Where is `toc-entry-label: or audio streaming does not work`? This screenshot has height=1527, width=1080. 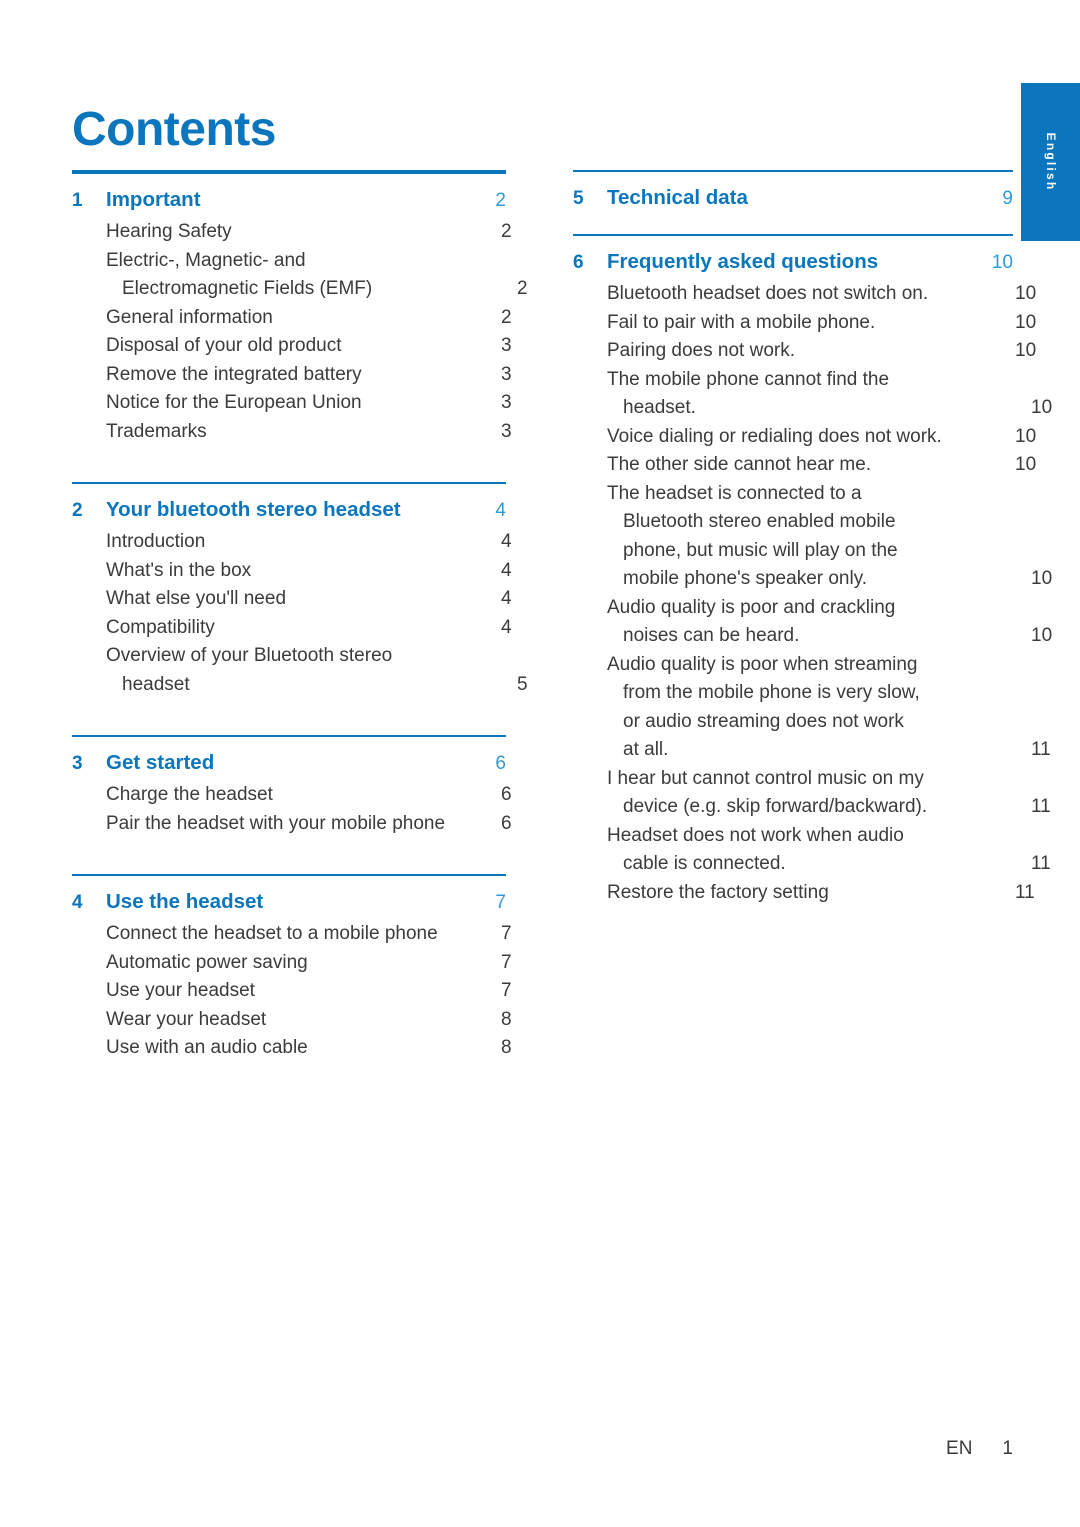
toc-entry-label: or audio streaming does not work is located at coordinates (763, 721).